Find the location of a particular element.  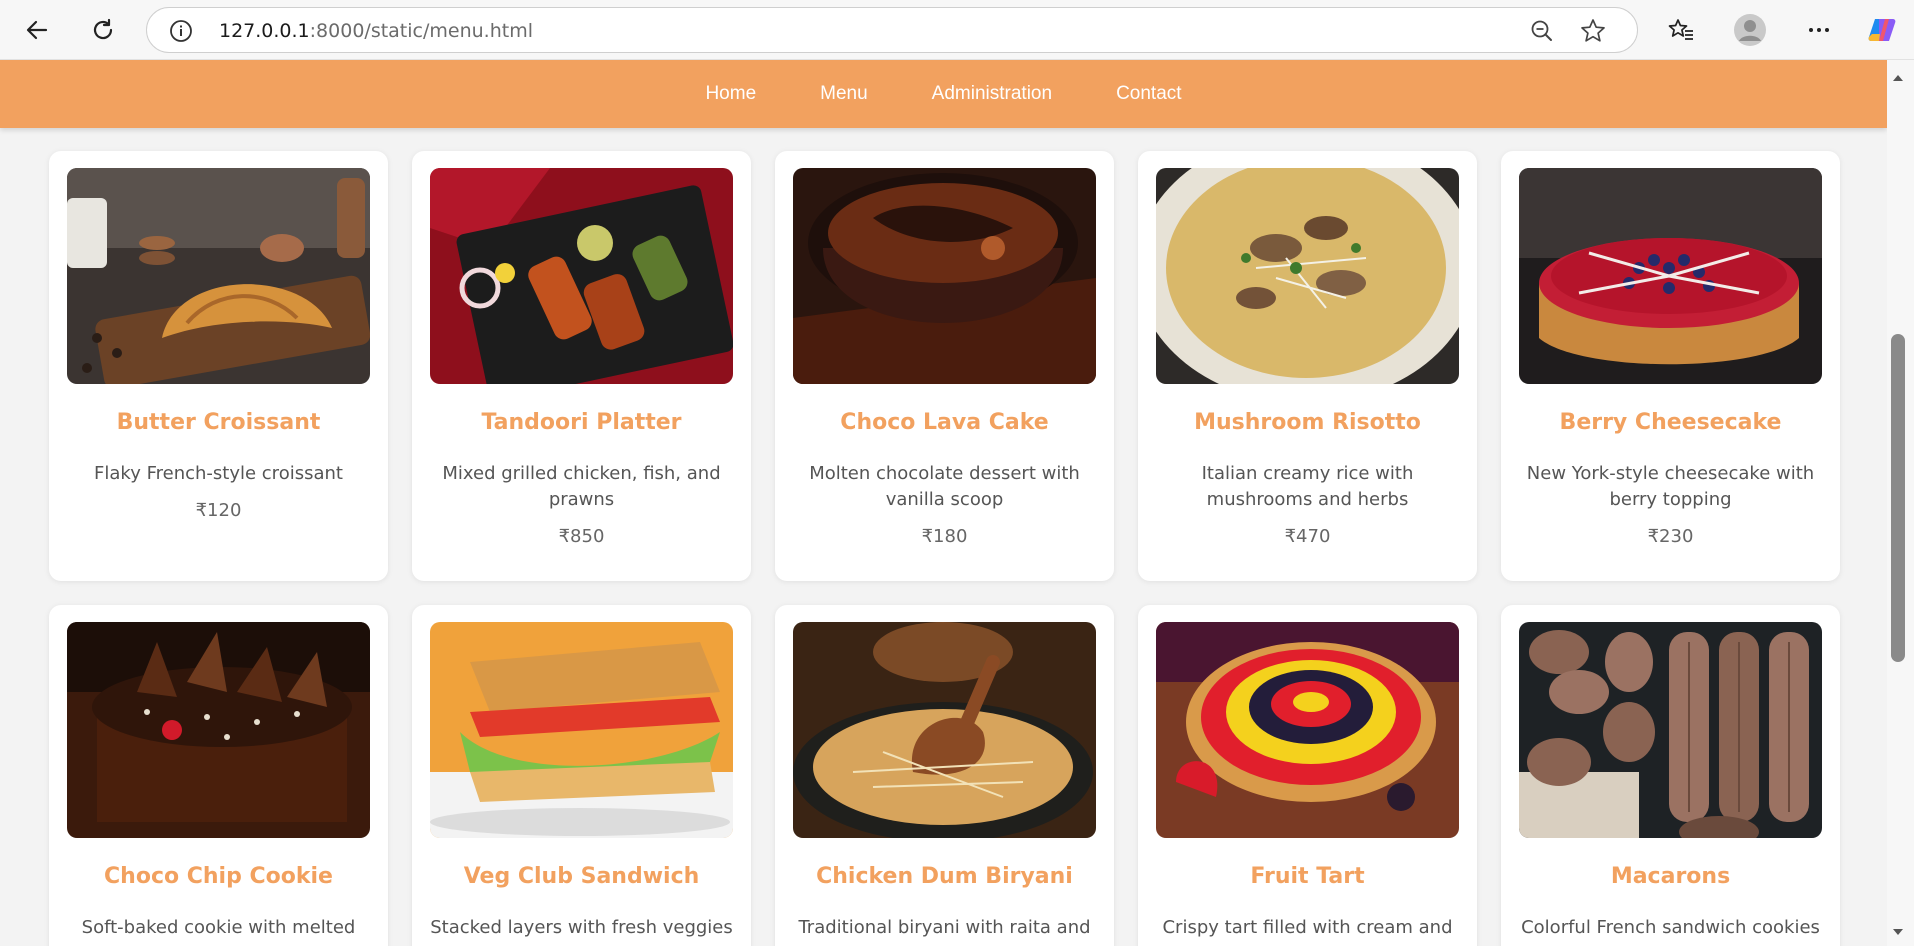

item-price: ₹470 is located at coordinates (1307, 536).